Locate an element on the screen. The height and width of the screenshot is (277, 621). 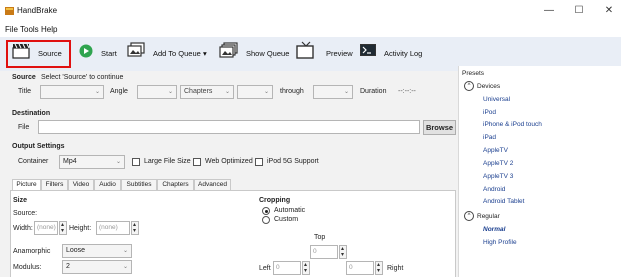
chapter-end-select: ⌄ is located at coordinates (333, 92).